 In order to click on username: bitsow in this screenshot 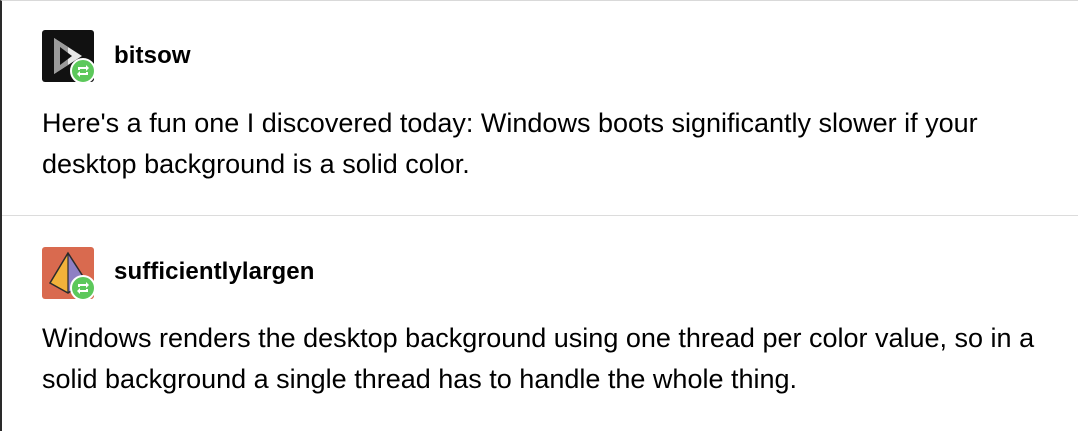, I will do `click(152, 56)`.